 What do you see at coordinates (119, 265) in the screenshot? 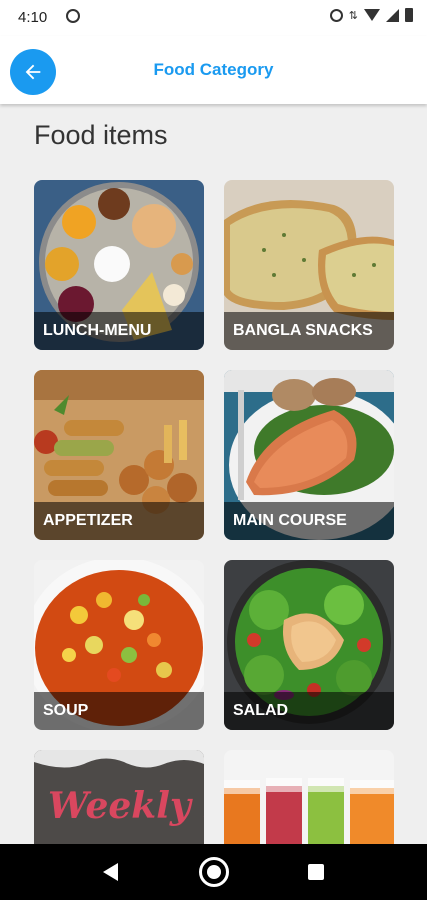
I see `category-card-lunch-menu: LUNCH-MENU` at bounding box center [119, 265].